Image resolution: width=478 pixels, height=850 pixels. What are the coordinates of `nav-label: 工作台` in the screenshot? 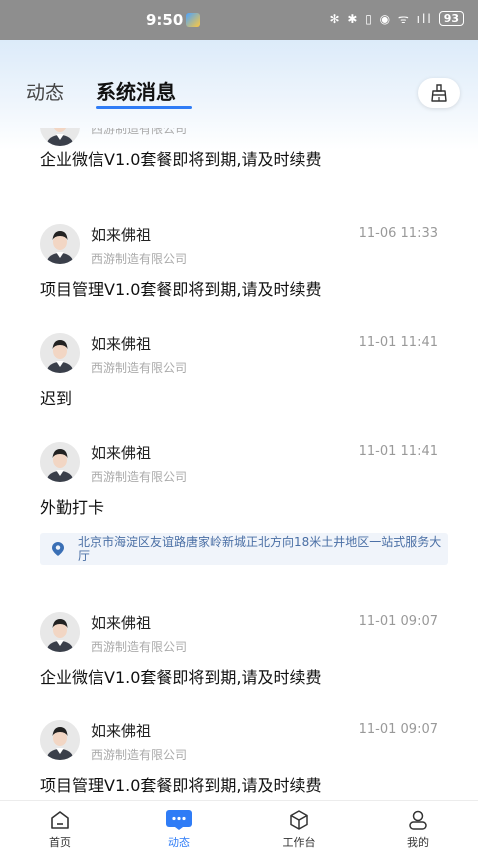 It's located at (299, 842).